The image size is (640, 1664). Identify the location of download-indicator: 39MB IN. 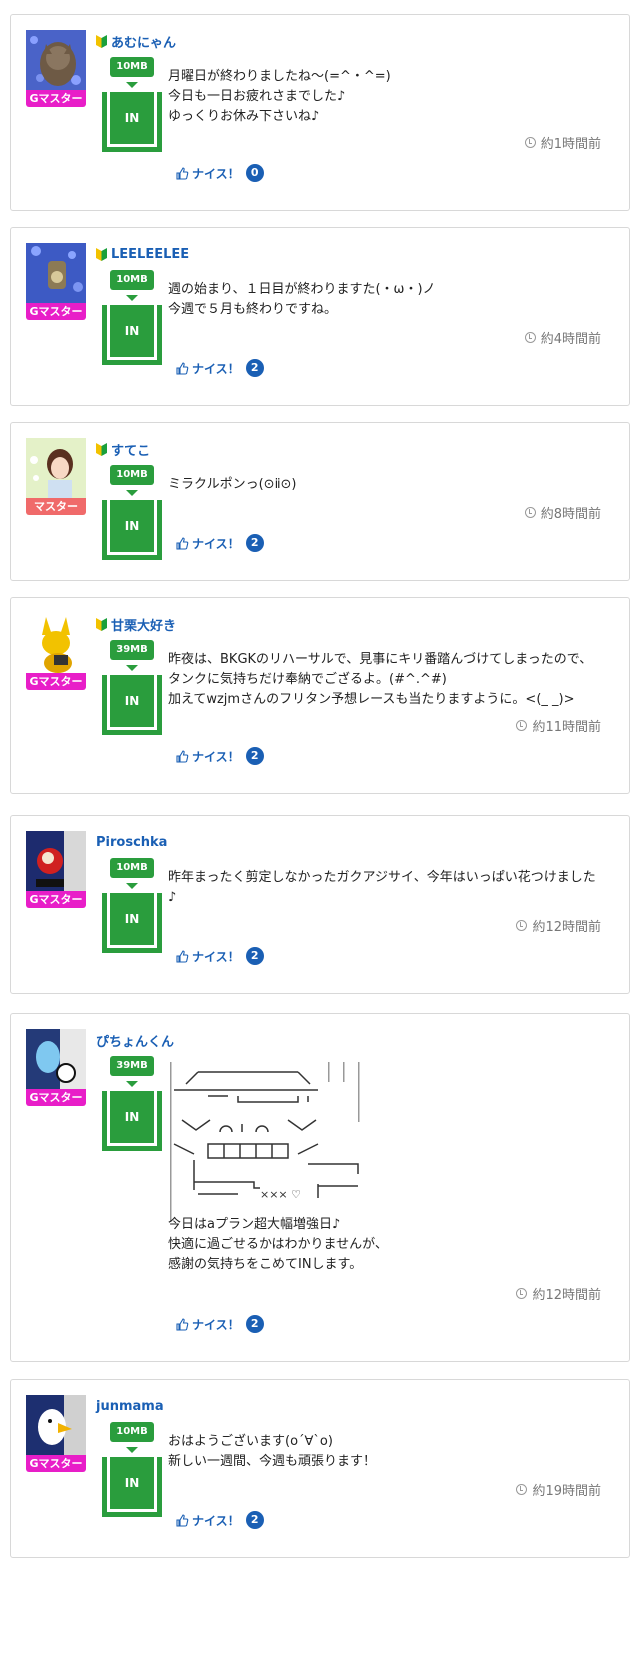
(132, 687).